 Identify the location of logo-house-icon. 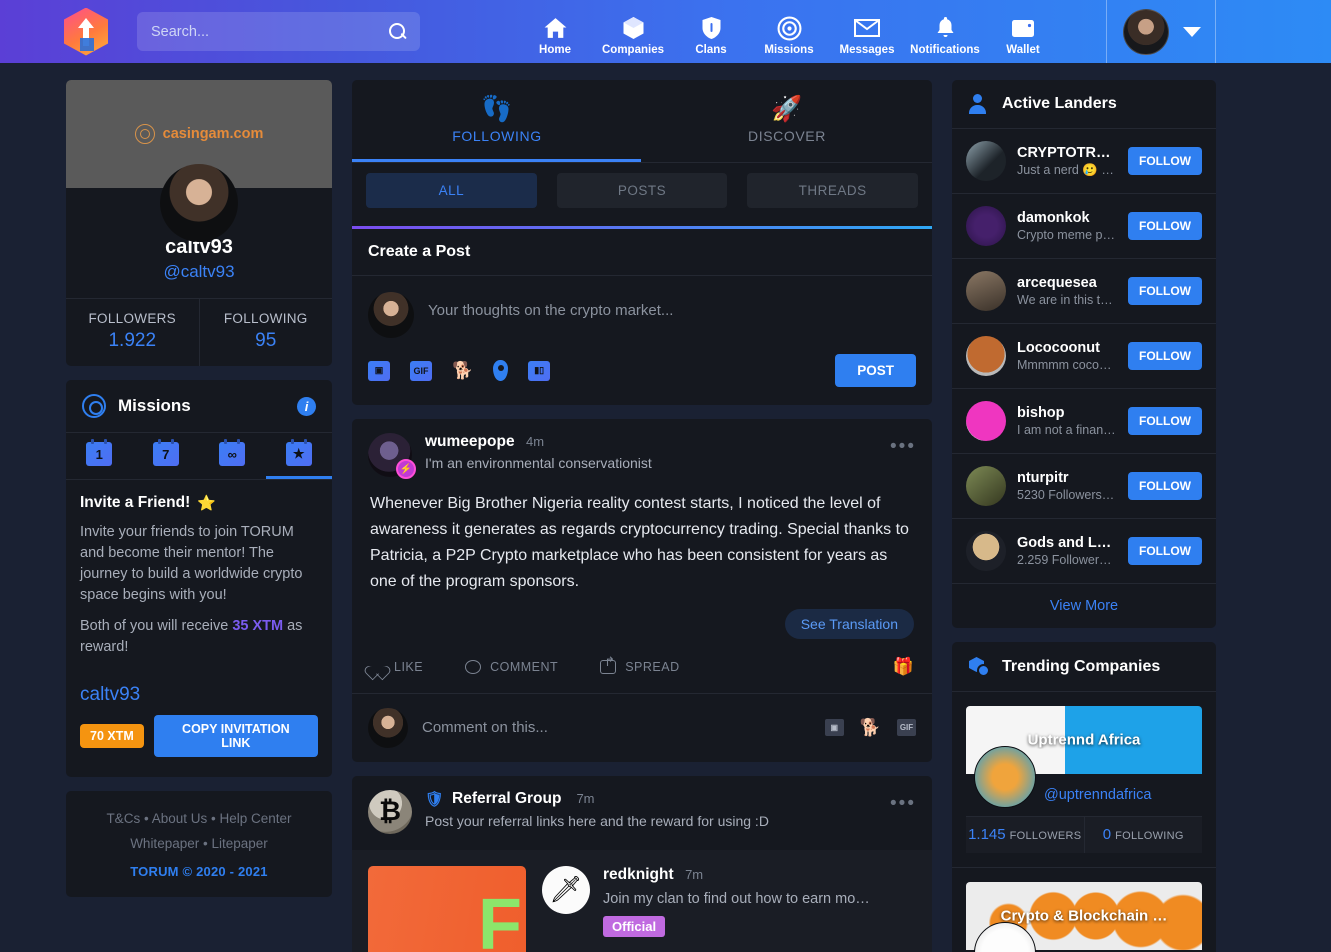
(87, 44).